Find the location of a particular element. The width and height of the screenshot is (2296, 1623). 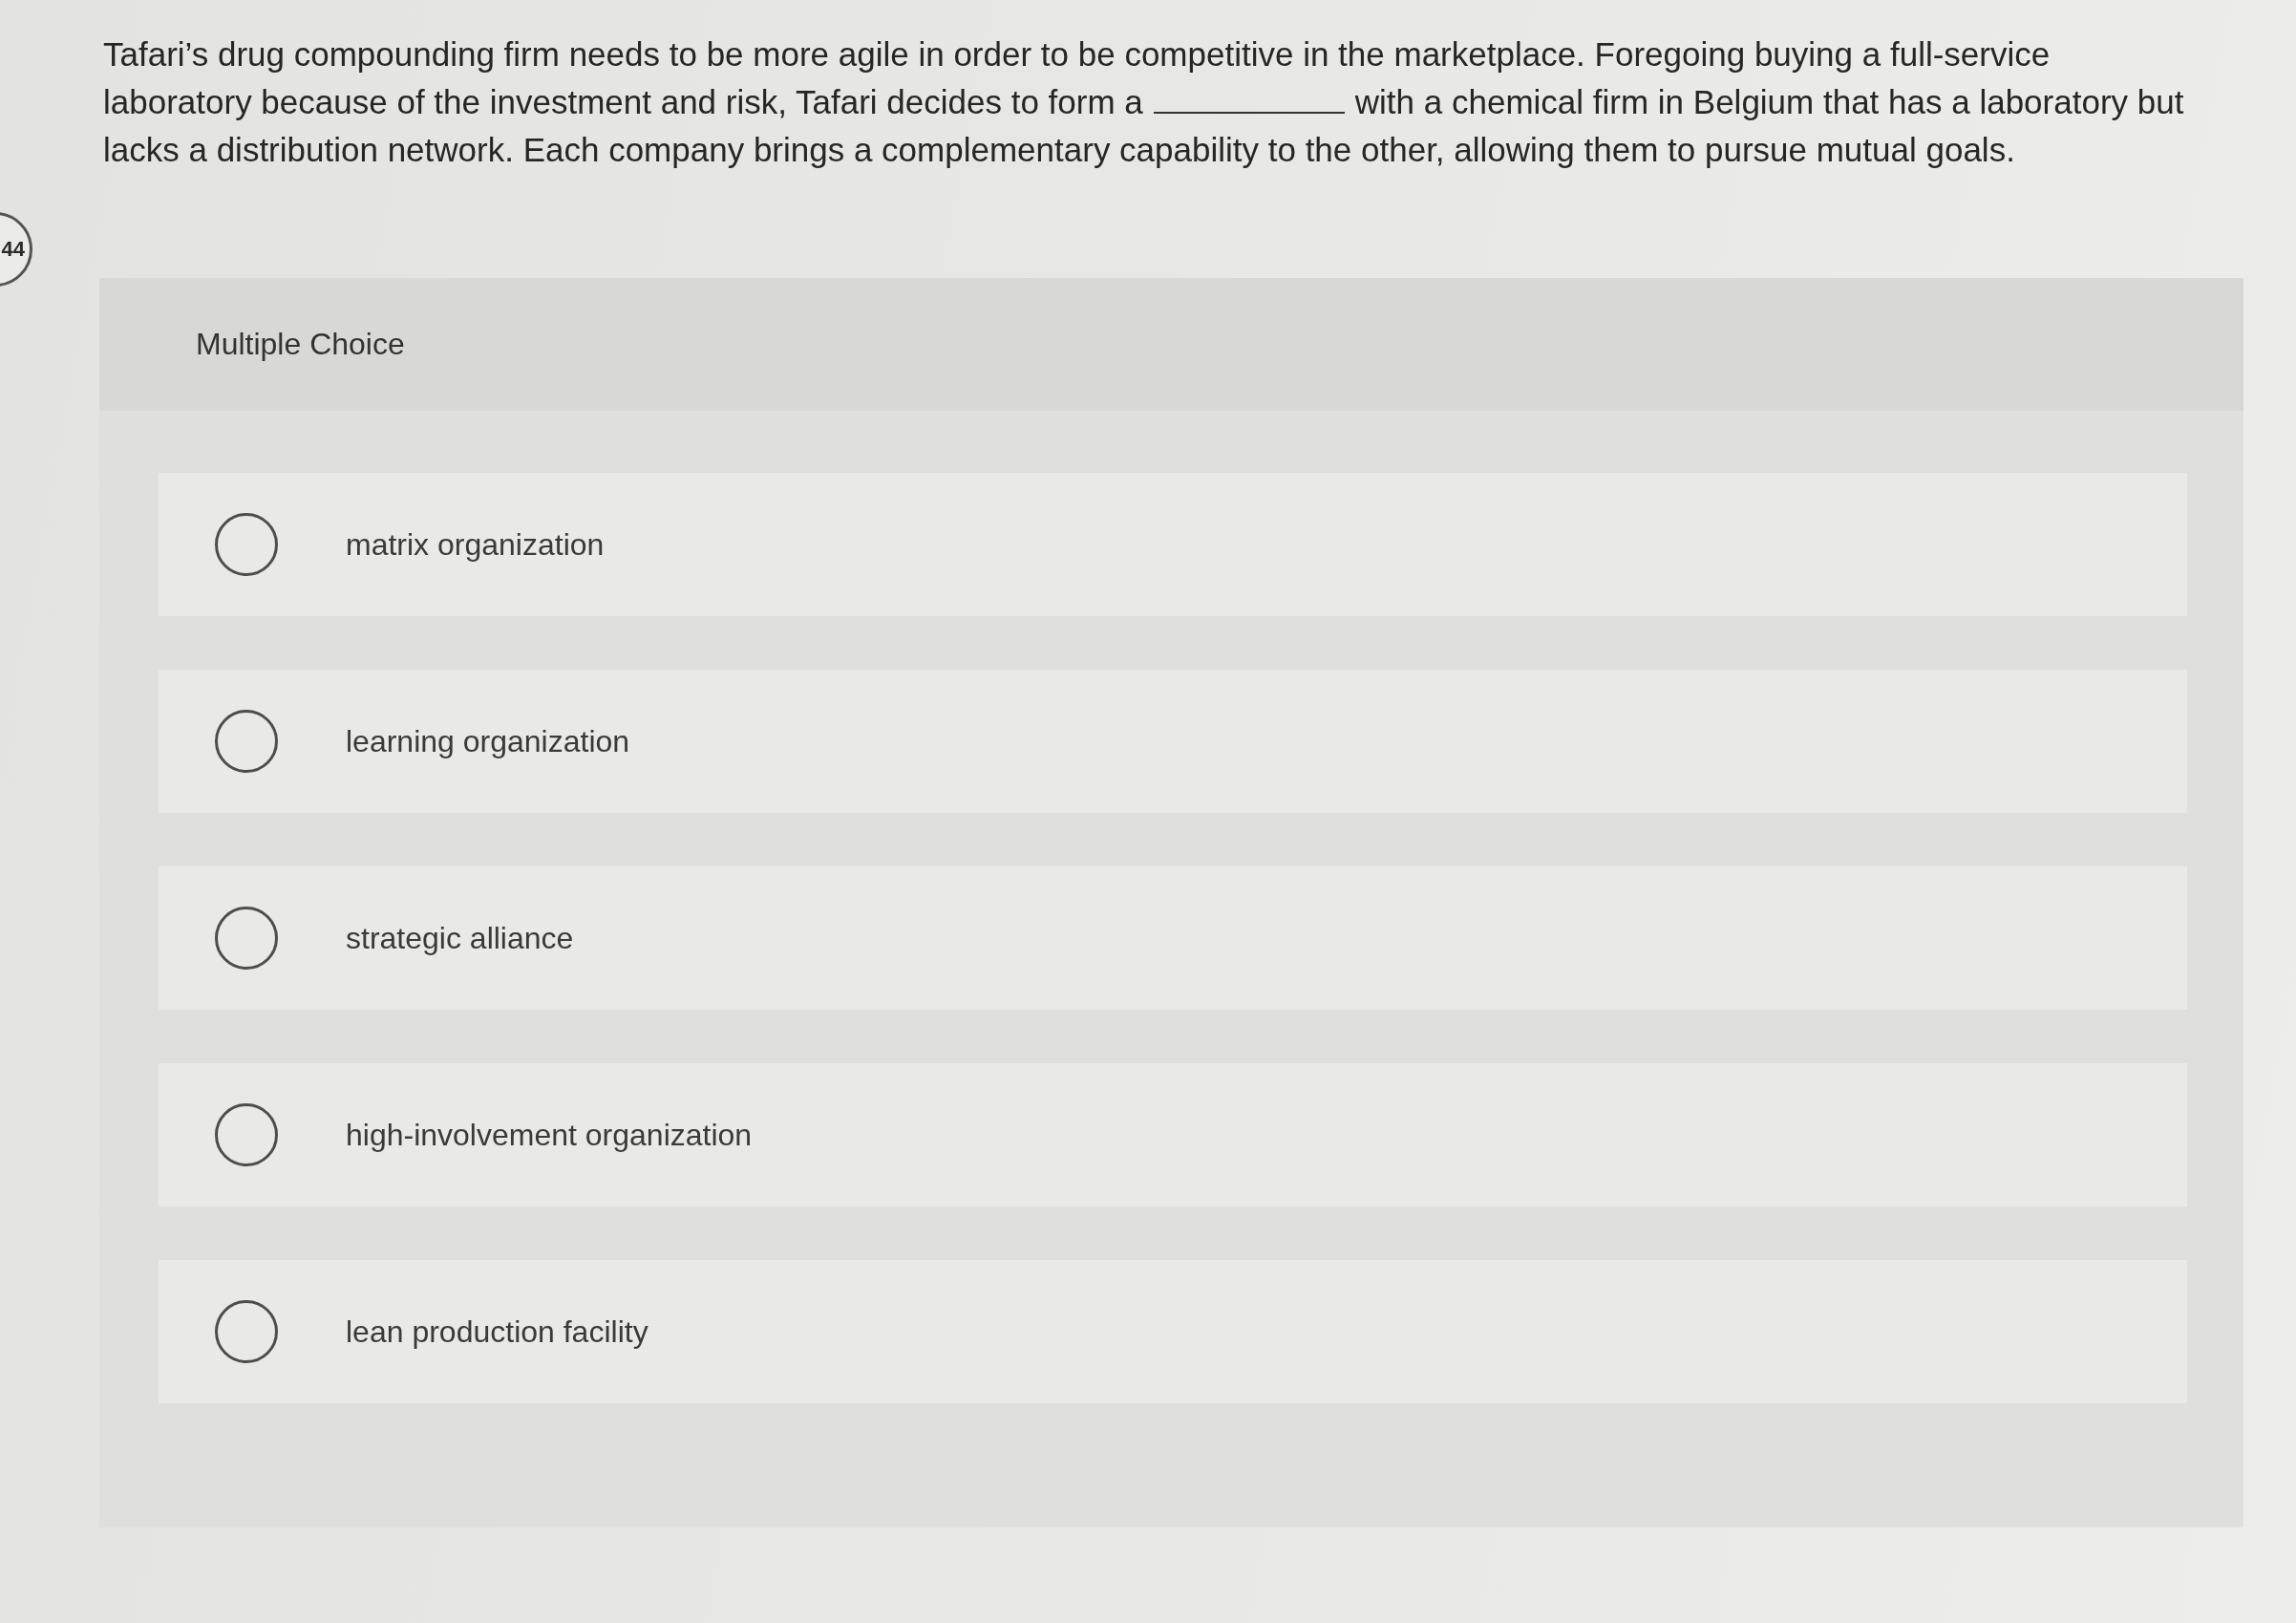

section-title: Multiple Choice is located at coordinates (300, 345).